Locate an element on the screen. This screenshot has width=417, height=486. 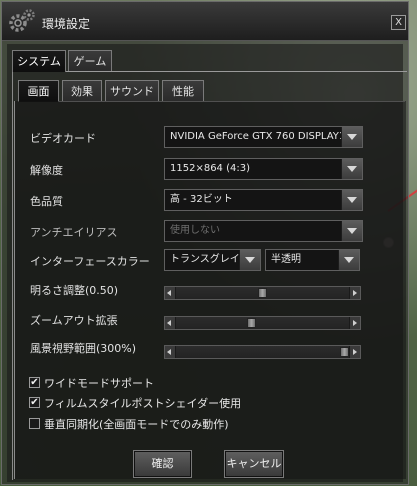
color-quality-value: 高 - 32ビット is located at coordinates (201, 199).